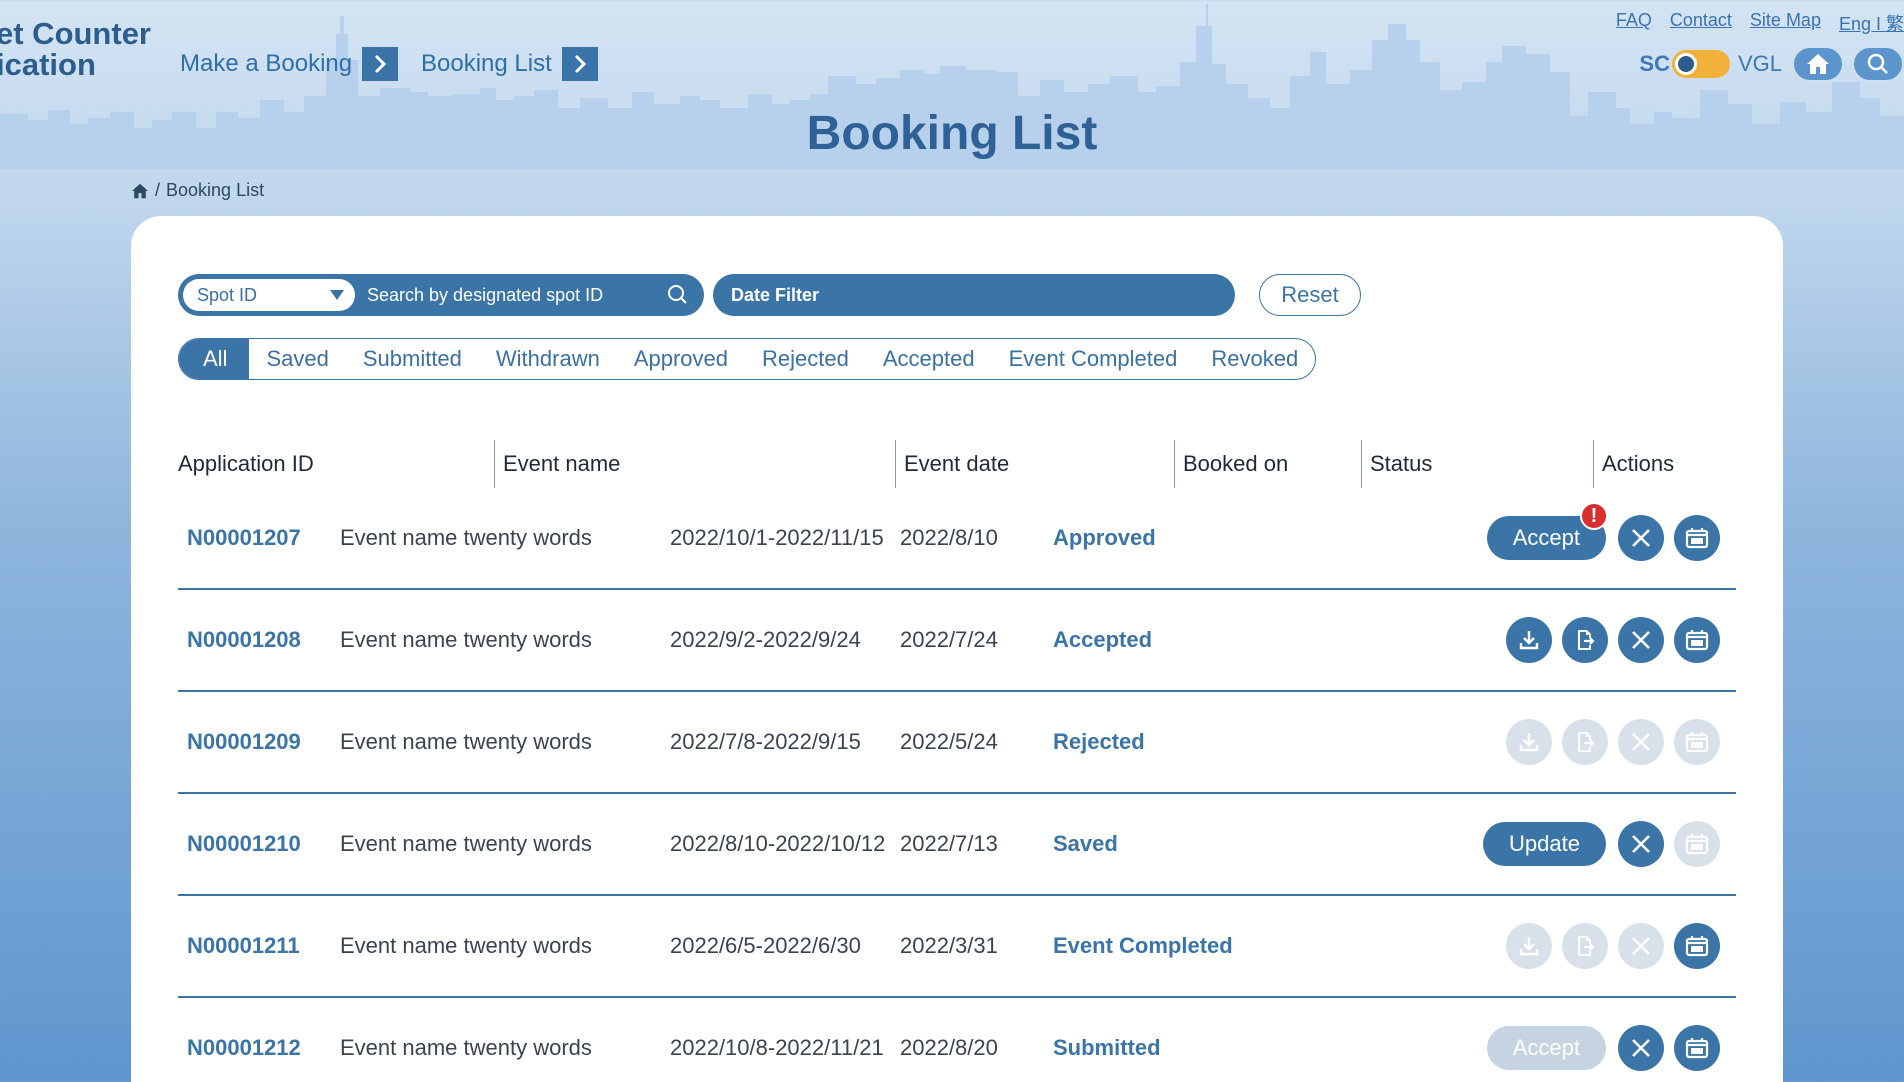 The width and height of the screenshot is (1904, 1082). Describe the element at coordinates (949, 741) in the screenshot. I see `booked-on-cell: 2022/5/24` at that location.